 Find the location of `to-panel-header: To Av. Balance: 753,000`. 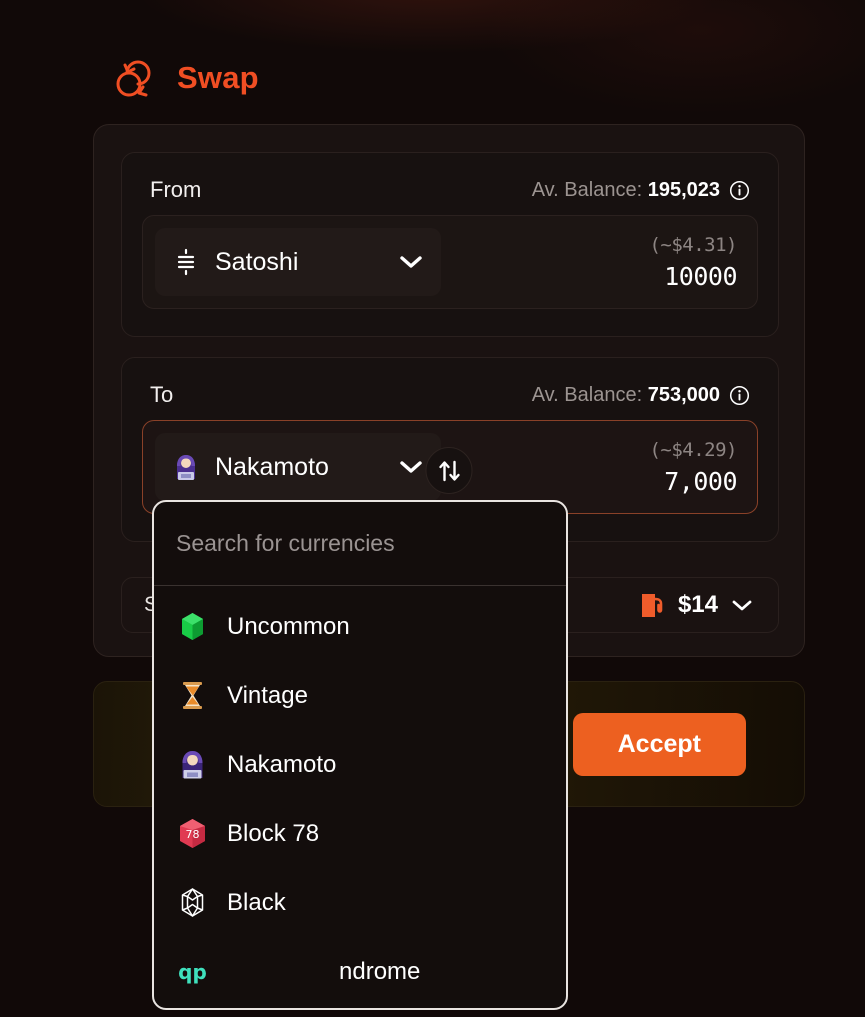

to-panel-header: To Av. Balance: 753,000 is located at coordinates (450, 383).